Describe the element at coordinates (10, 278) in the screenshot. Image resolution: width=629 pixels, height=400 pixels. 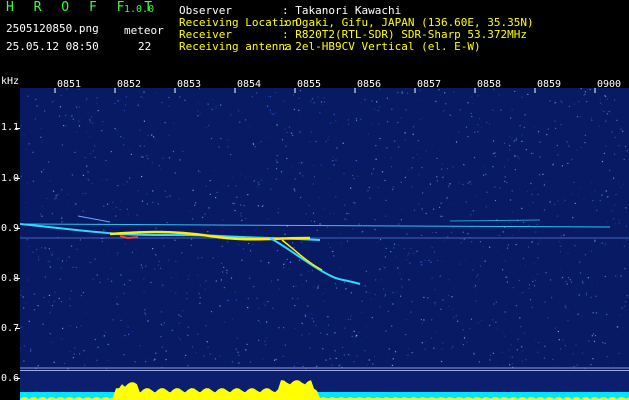
I see `y-tick-label: 0.8` at that location.